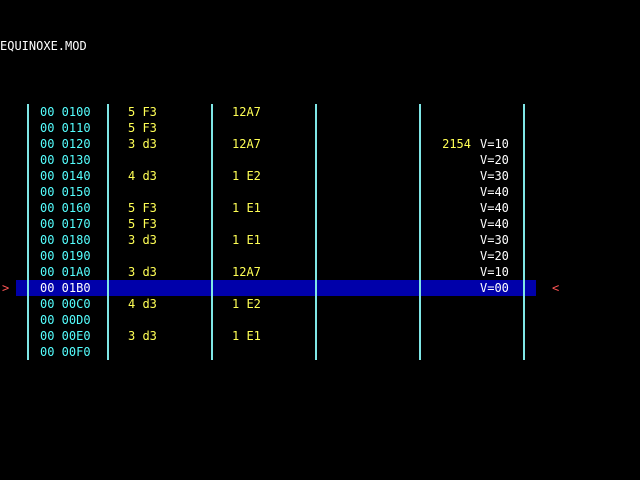  What do you see at coordinates (320, 240) in the screenshot?
I see `pattern-row: 00 0180 3 d3 1 E1 V=30` at bounding box center [320, 240].